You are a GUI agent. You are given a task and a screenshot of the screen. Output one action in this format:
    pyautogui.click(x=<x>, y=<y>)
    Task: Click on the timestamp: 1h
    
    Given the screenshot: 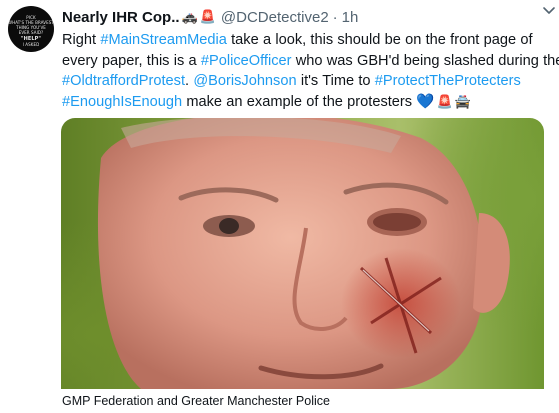 What is the action you would take?
    pyautogui.click(x=350, y=17)
    